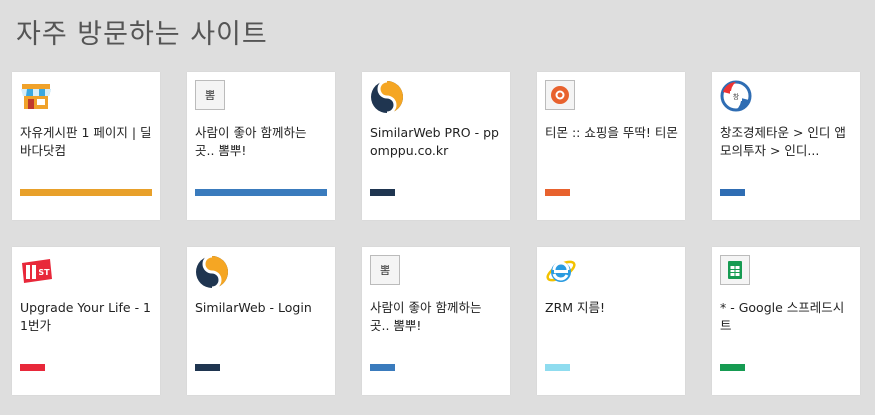 The width and height of the screenshot is (875, 415). I want to click on tile-dealbada: 자유게시판 1 페이지 | 딜바다닷컴, so click(86, 146).